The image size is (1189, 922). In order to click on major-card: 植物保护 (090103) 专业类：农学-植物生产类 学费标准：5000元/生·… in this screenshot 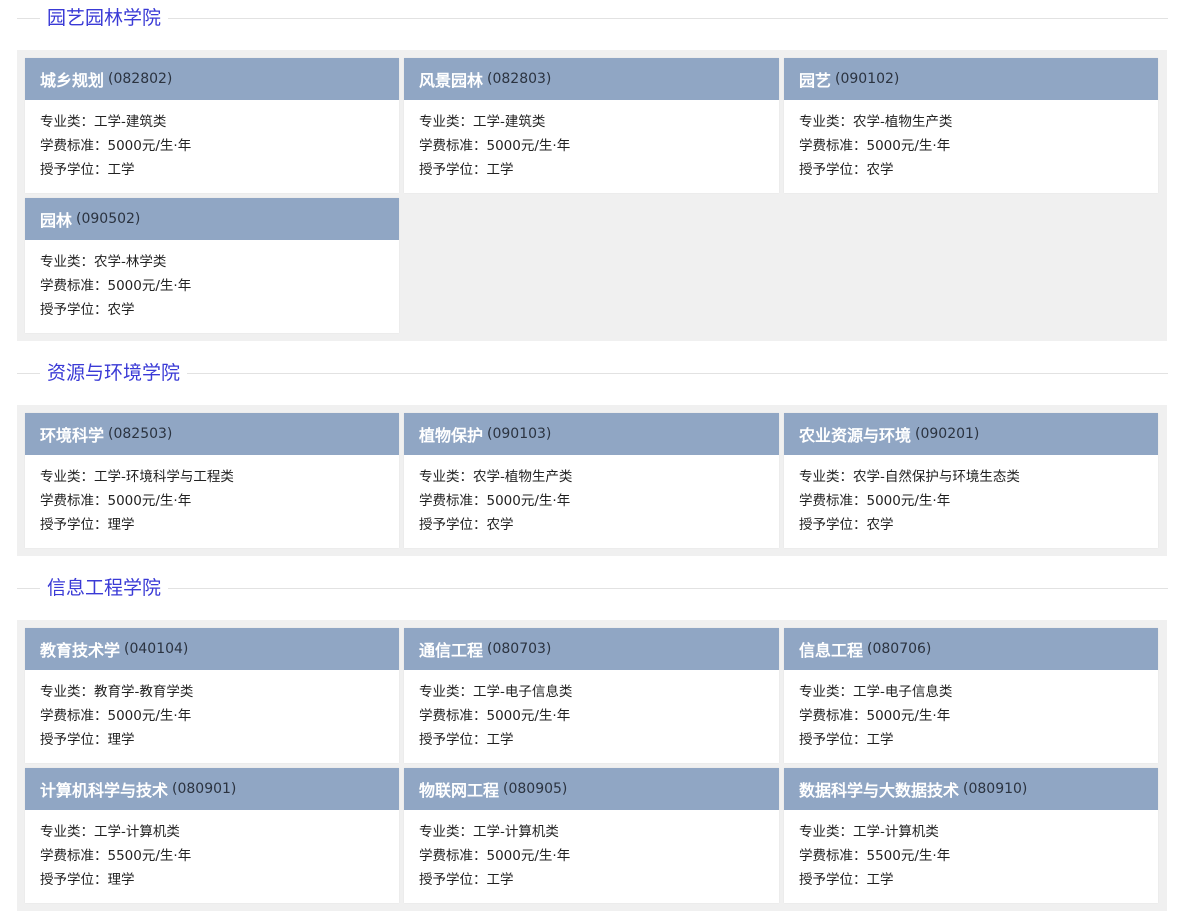, I will do `click(591, 480)`.